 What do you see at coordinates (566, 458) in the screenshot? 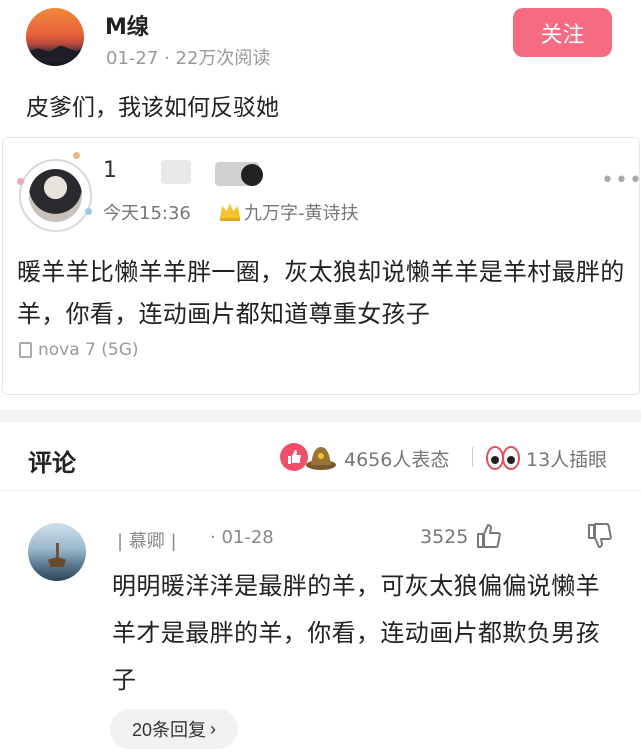
I see `insert-eye-count: 13人插眼` at bounding box center [566, 458].